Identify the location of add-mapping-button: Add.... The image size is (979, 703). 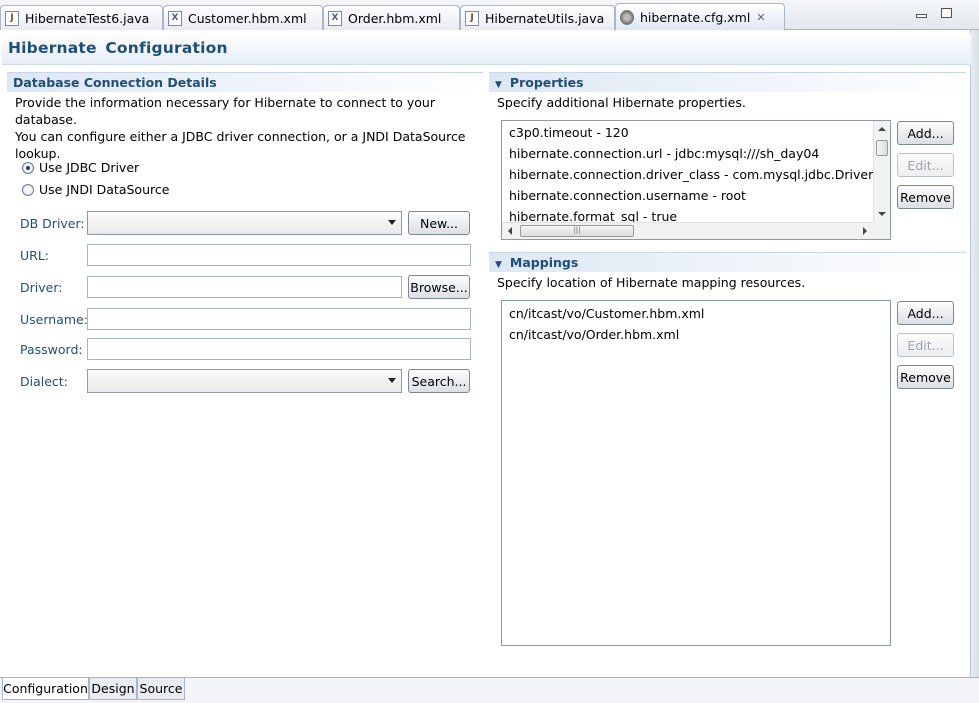
(925, 313).